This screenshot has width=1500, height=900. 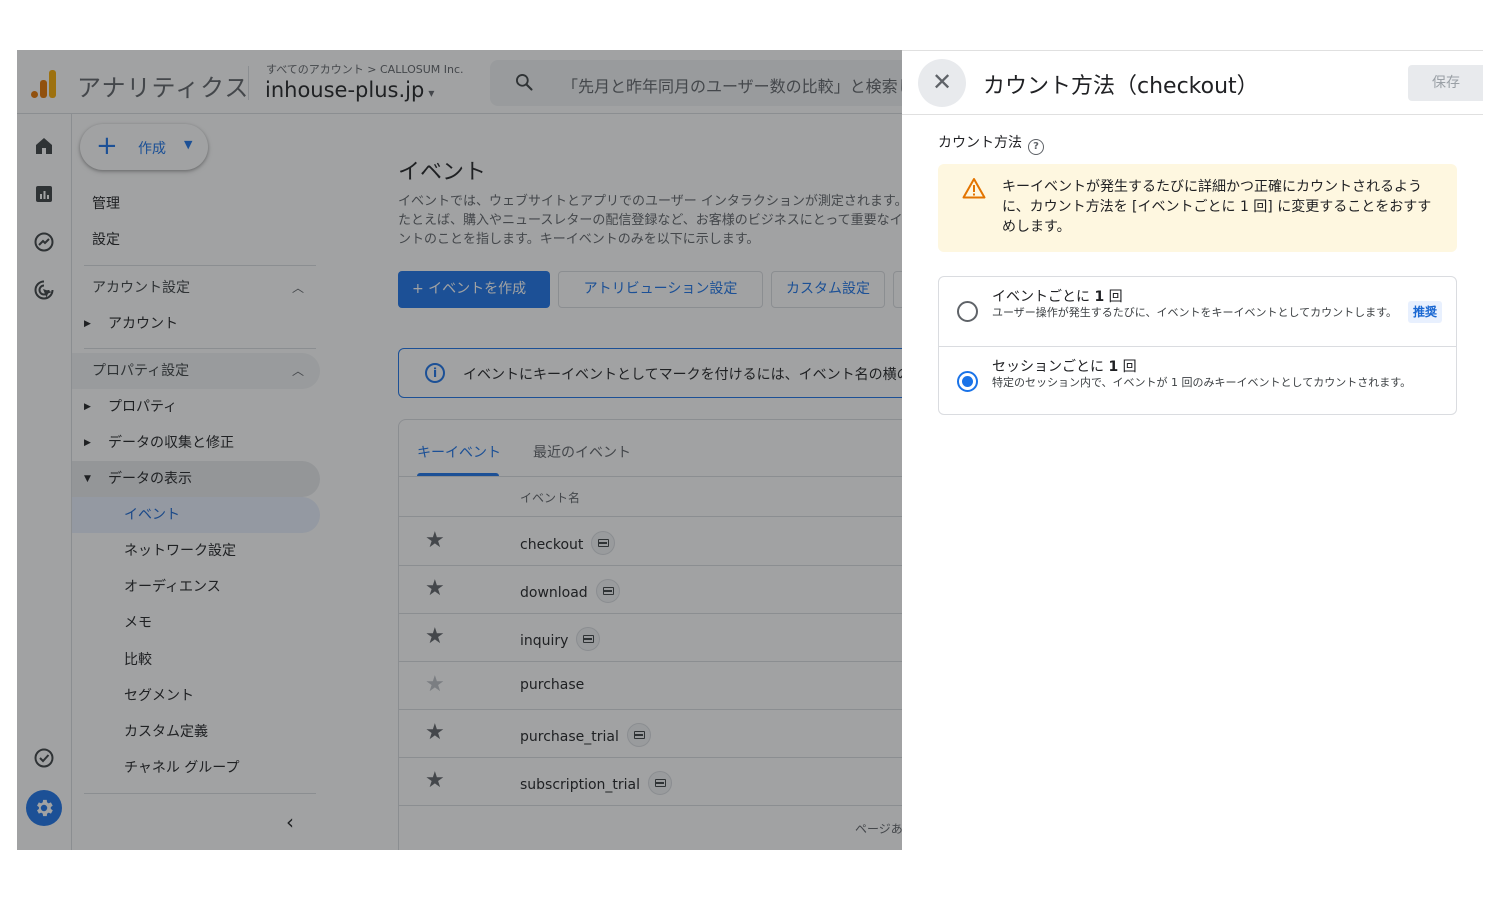 I want to click on option-title-prefix: セッションごとに, so click(x=1050, y=367).